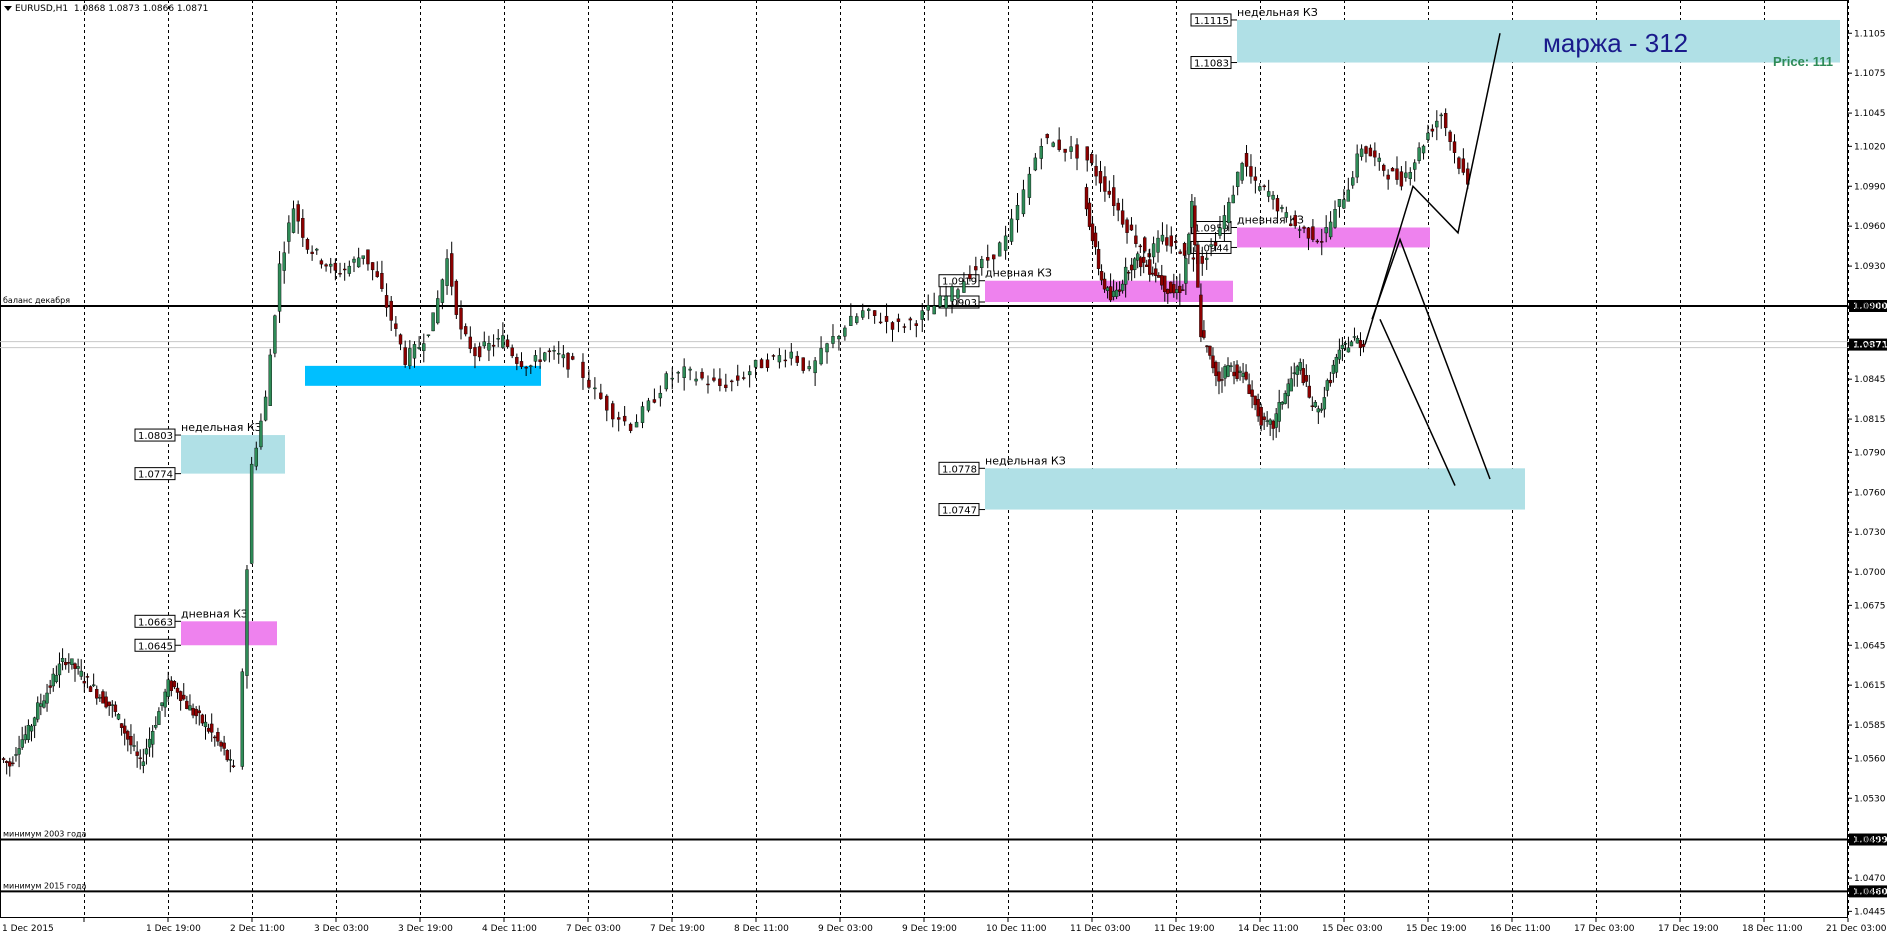  I want to click on symbol-header: EURUSD,H1 1.0868 1.0873 1.0866 1.0871, so click(106, 9).